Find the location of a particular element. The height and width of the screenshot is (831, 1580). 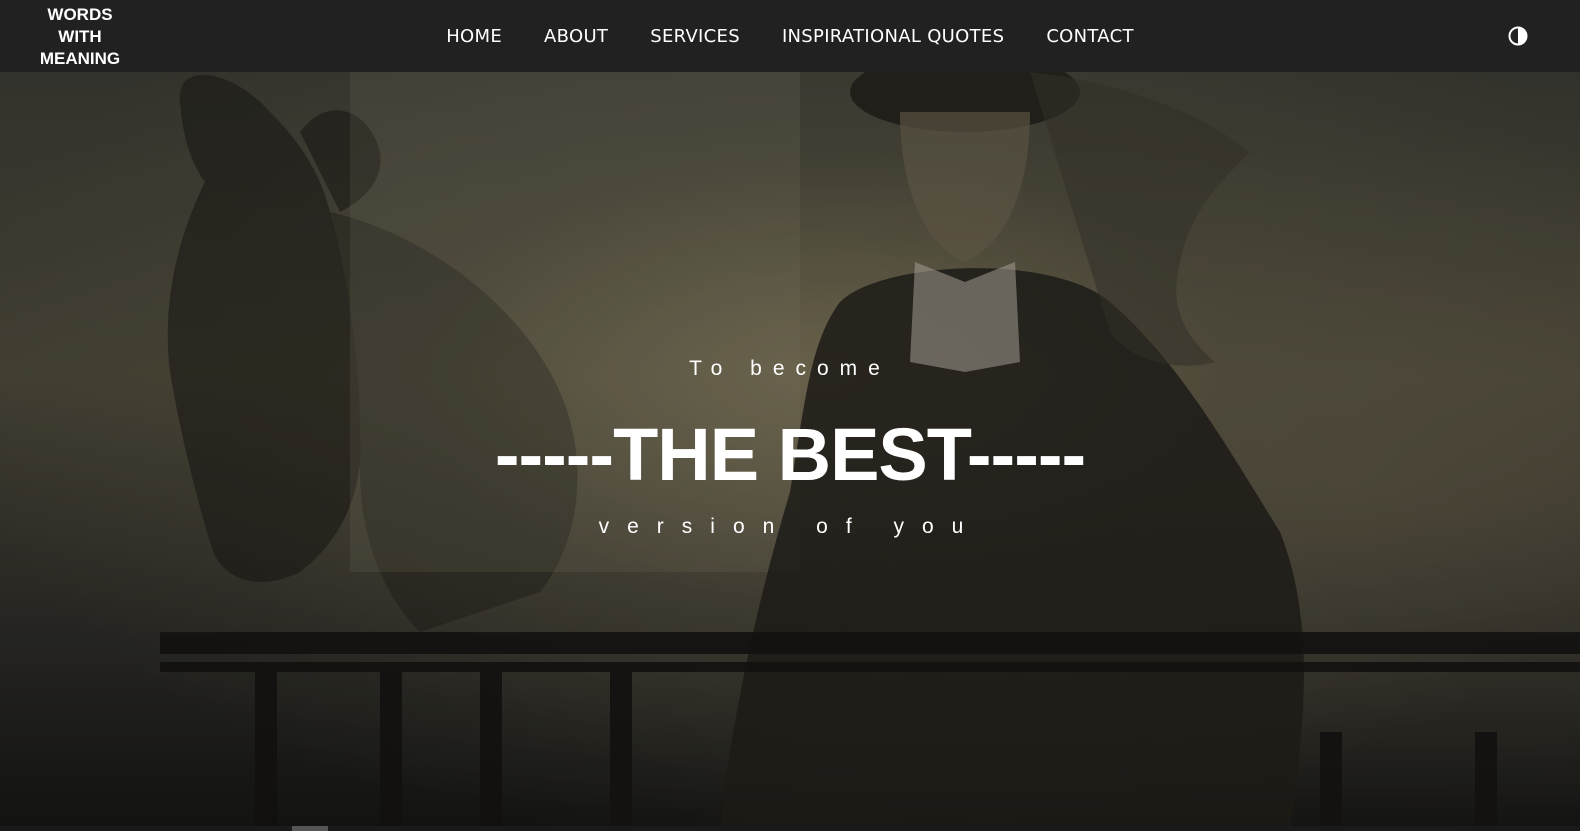

theme-toggle-button is located at coordinates (1518, 36).